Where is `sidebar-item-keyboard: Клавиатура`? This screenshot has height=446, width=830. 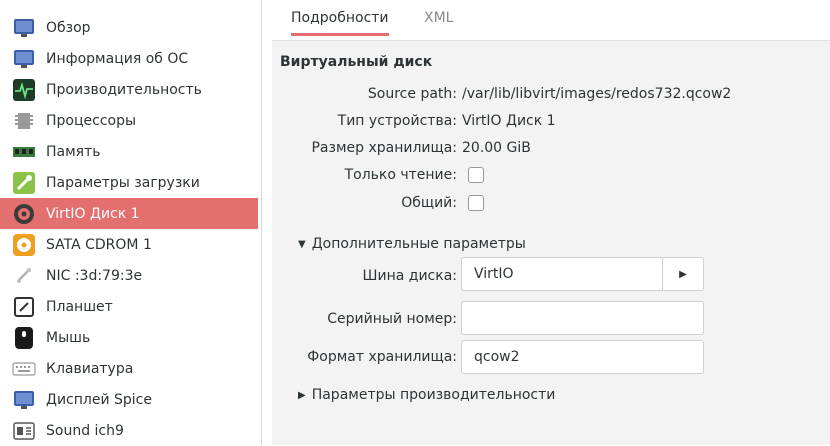
sidebar-item-keyboard: Клавиатура is located at coordinates (129, 368).